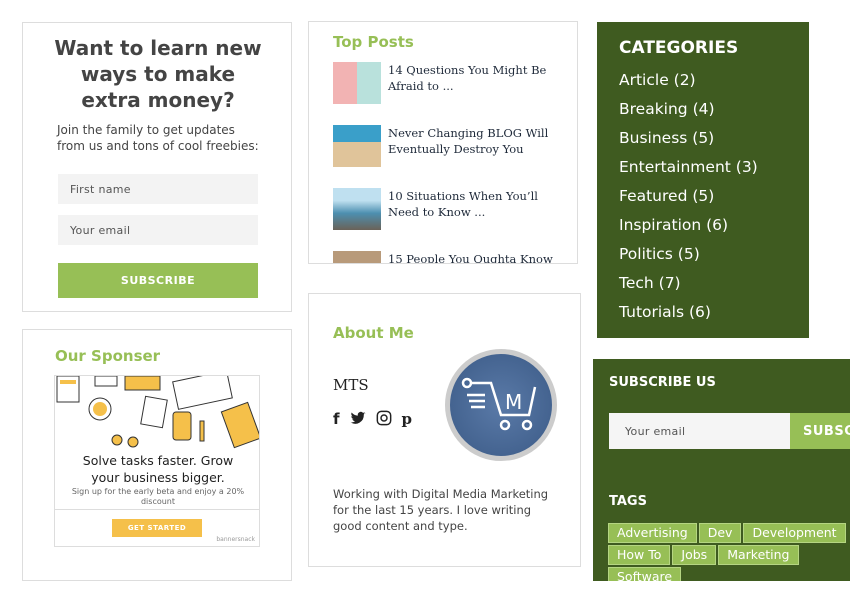  I want to click on sponsor-title: Our Sponser, so click(108, 356).